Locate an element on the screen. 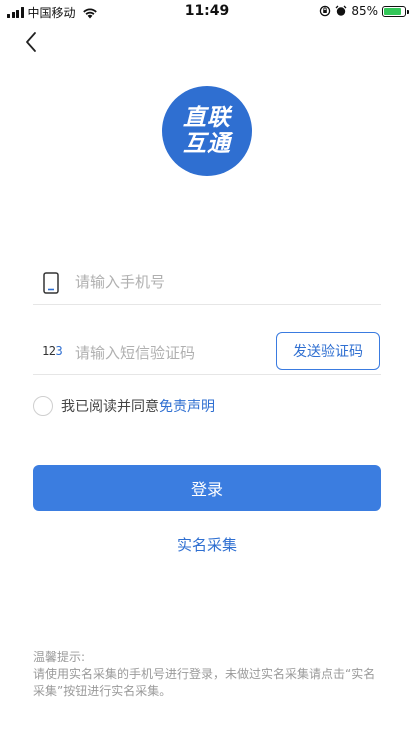  sms-code-input is located at coordinates (170, 353).